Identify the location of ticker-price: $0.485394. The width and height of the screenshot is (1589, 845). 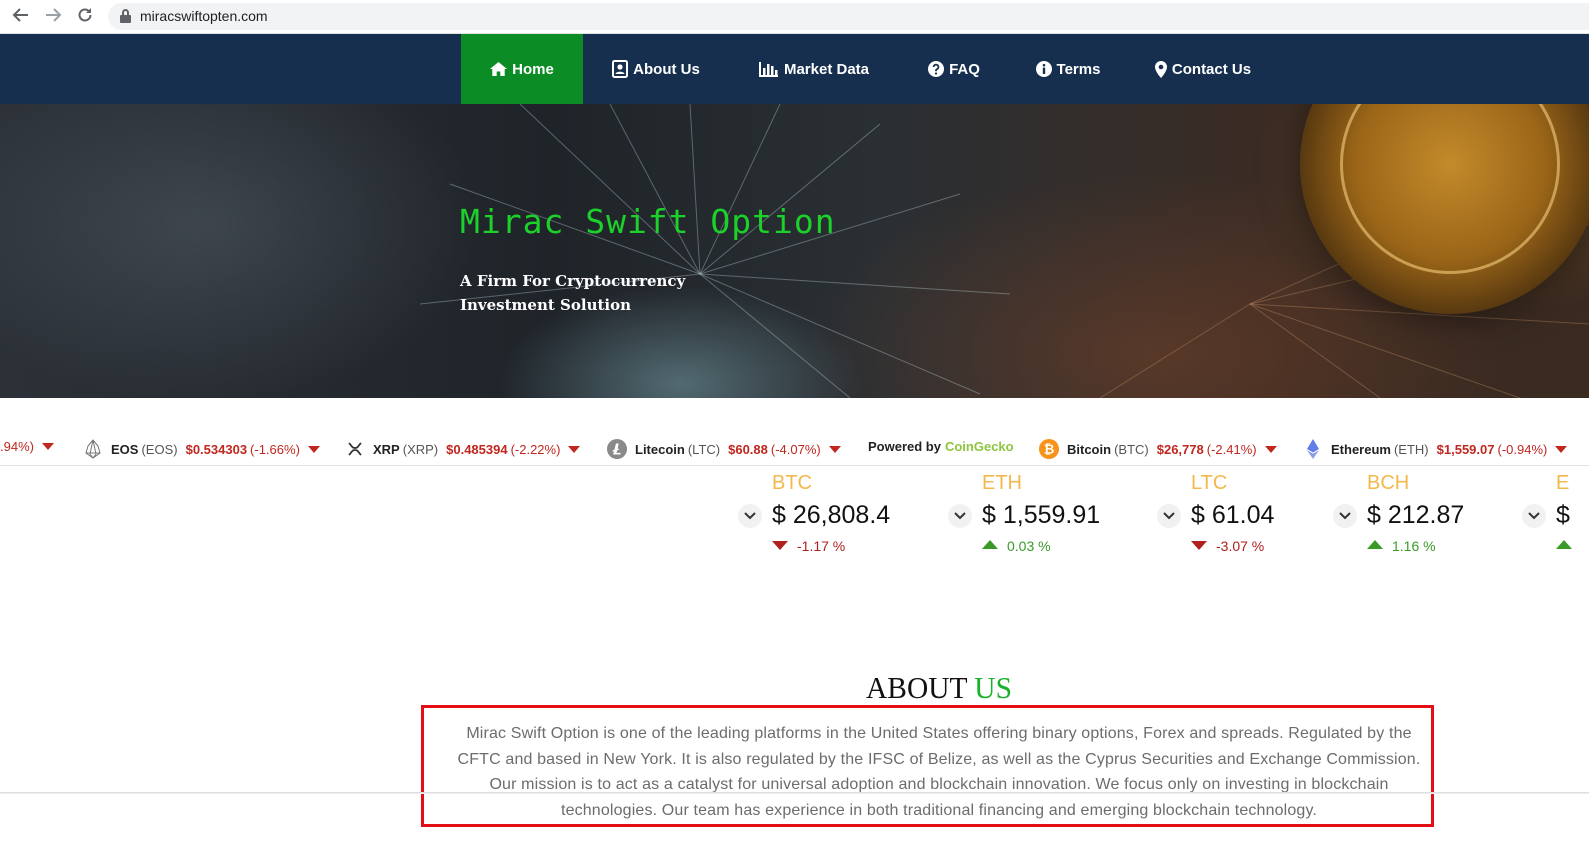
(477, 449).